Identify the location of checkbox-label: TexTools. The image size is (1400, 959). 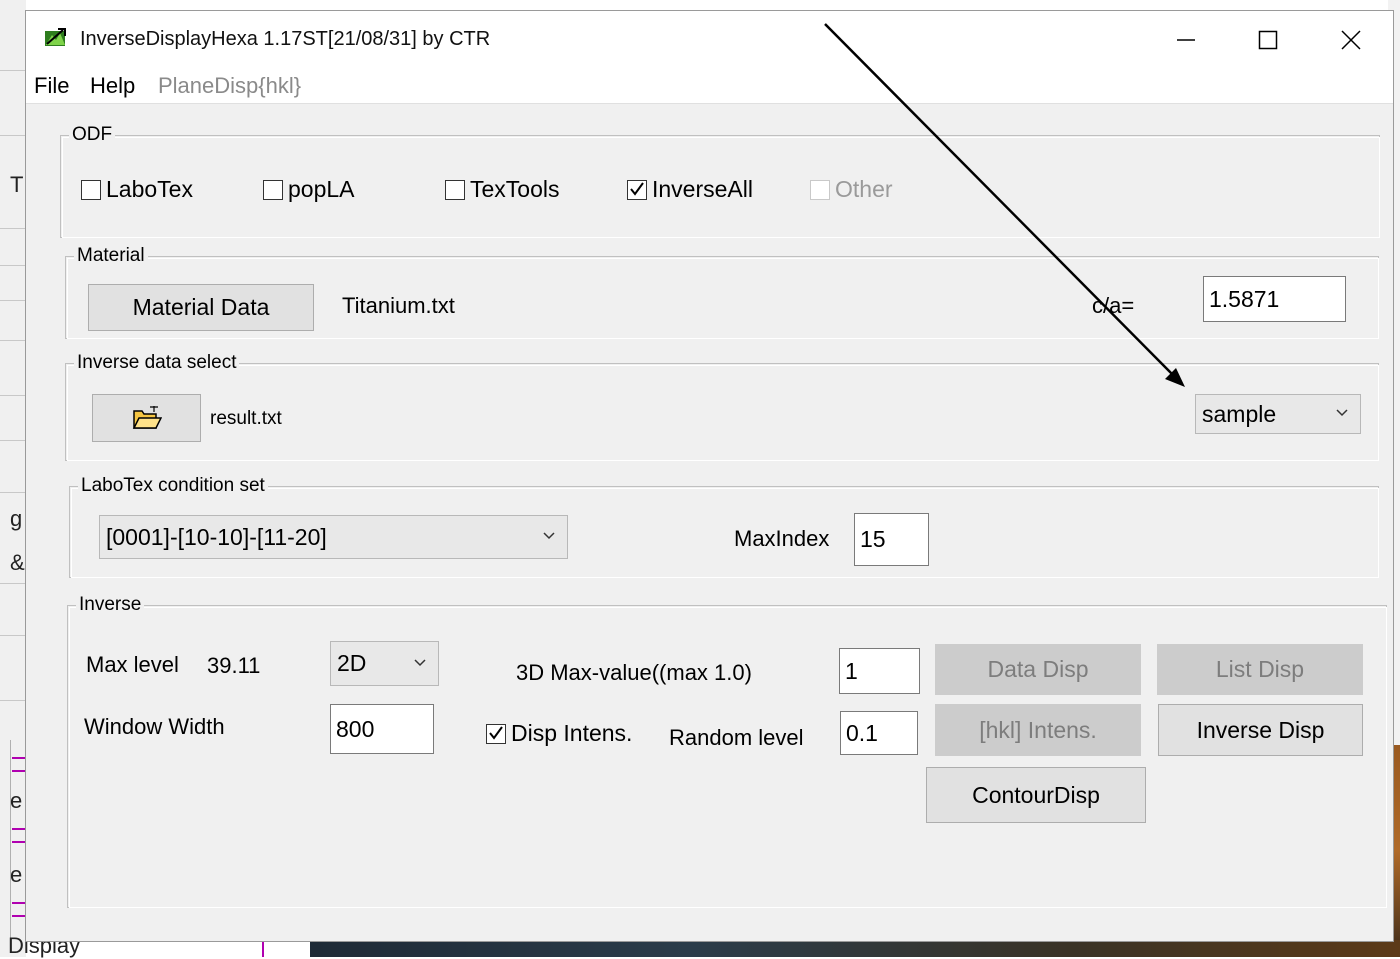
(515, 189).